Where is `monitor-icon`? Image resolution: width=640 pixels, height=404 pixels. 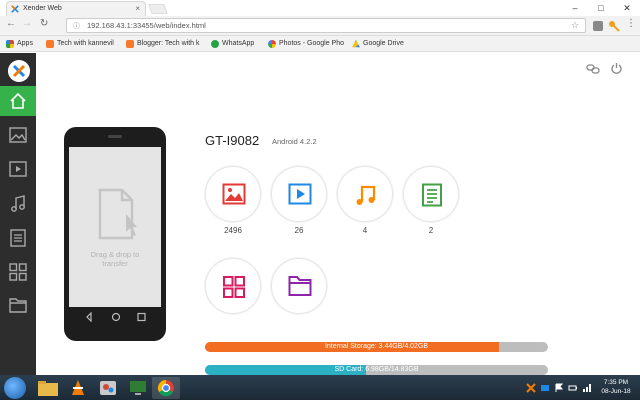
monitor-icon is located at coordinates (138, 388).